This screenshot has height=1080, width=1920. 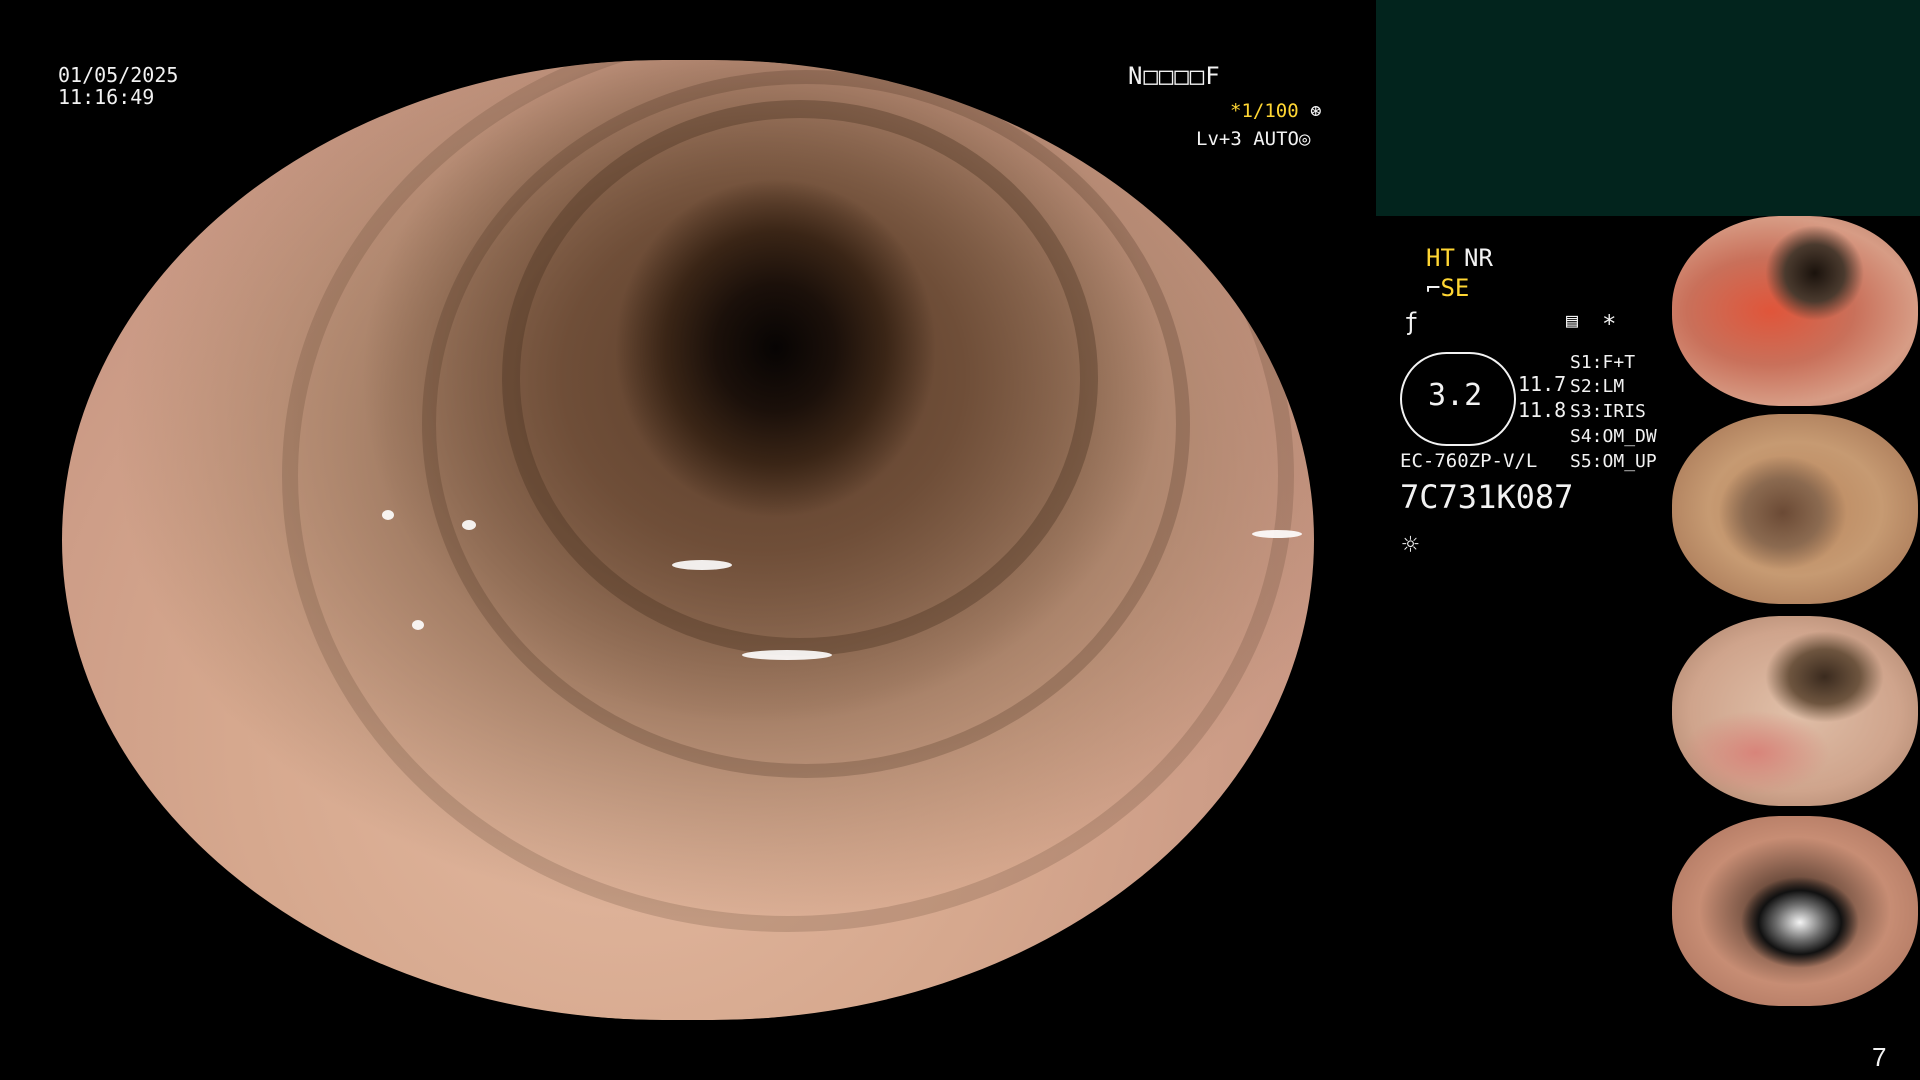 I want to click on setting-value: OM_DW, so click(x=1629, y=436).